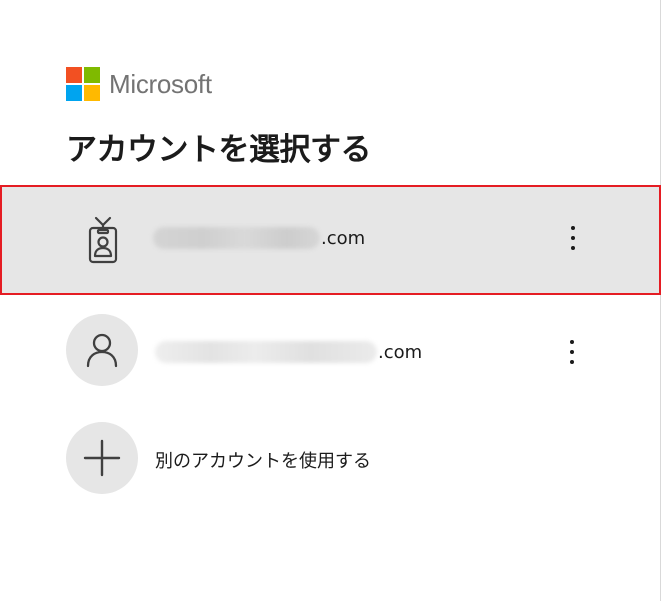 This screenshot has height=601, width=661. I want to click on badge-id-icon, so click(103, 240).